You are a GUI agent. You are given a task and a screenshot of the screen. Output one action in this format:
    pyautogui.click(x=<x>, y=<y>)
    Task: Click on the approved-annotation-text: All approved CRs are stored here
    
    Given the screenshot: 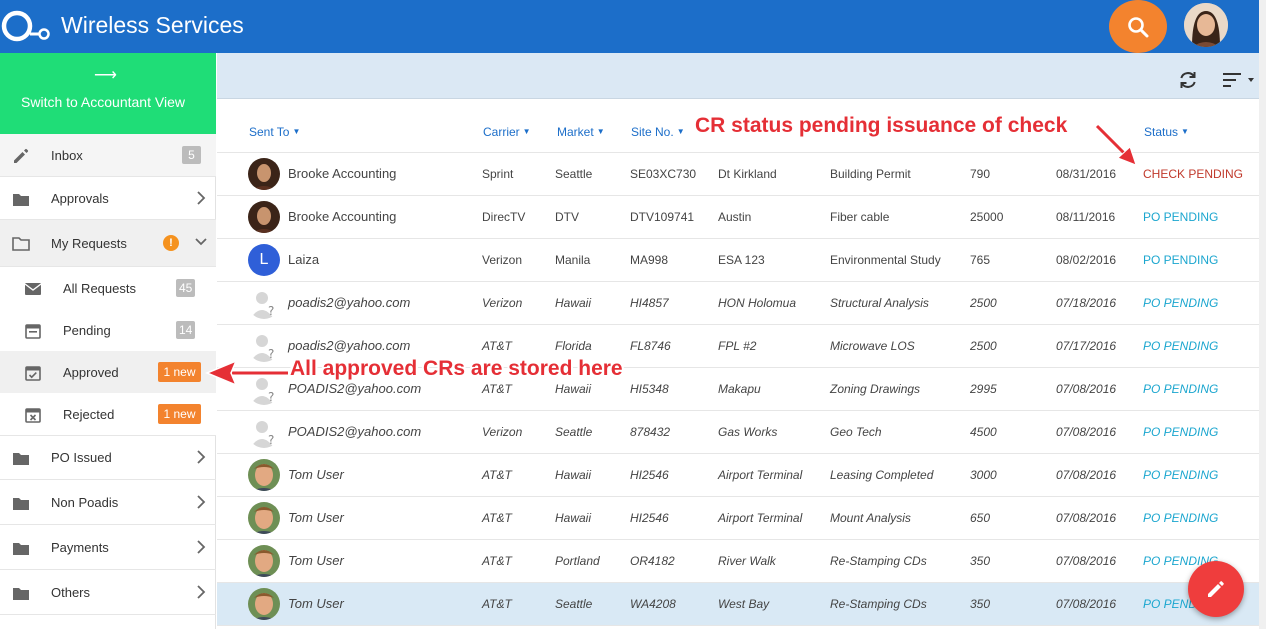 What is the action you would take?
    pyautogui.click(x=456, y=368)
    